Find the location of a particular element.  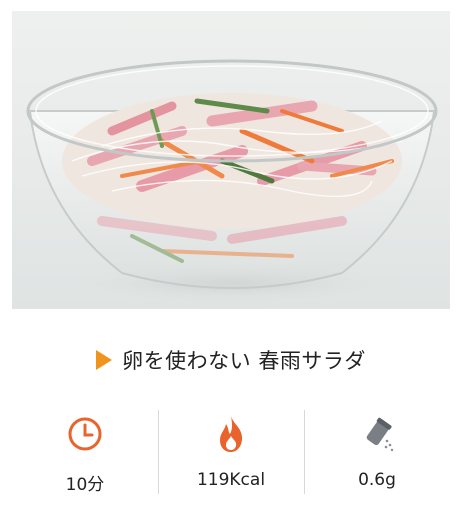

cooking-time-stat: 10分 is located at coordinates (85, 452).